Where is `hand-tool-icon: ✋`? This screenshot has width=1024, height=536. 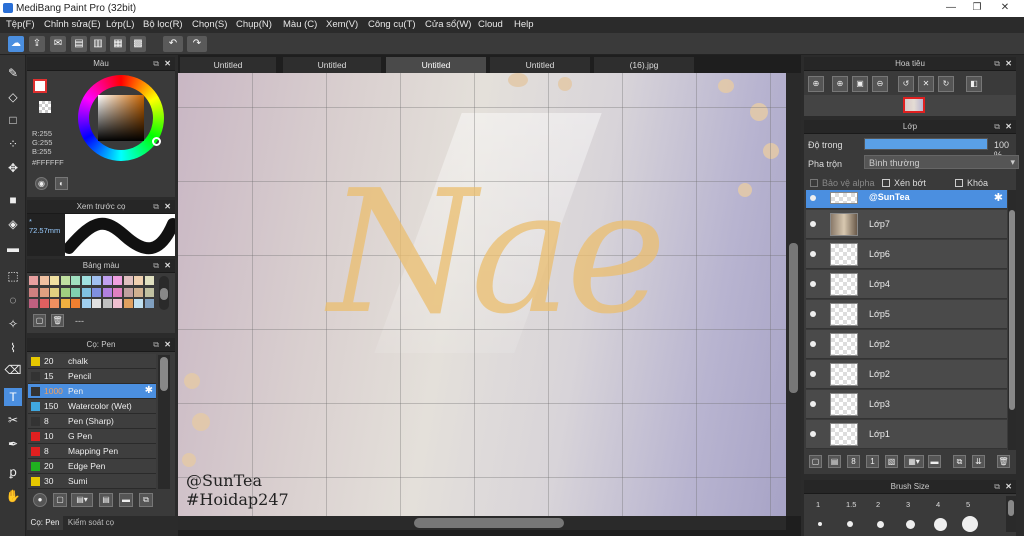 hand-tool-icon: ✋ is located at coordinates (13, 496).